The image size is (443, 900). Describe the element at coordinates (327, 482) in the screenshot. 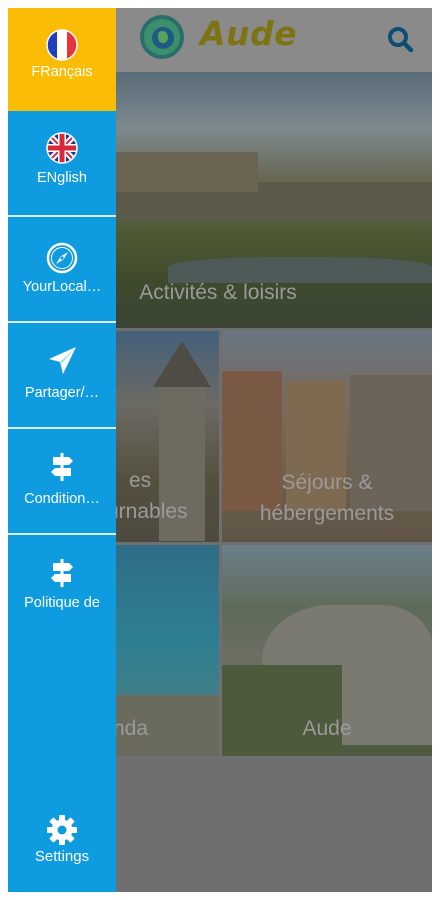

I see `tile-label-line-1: Séjours &` at that location.